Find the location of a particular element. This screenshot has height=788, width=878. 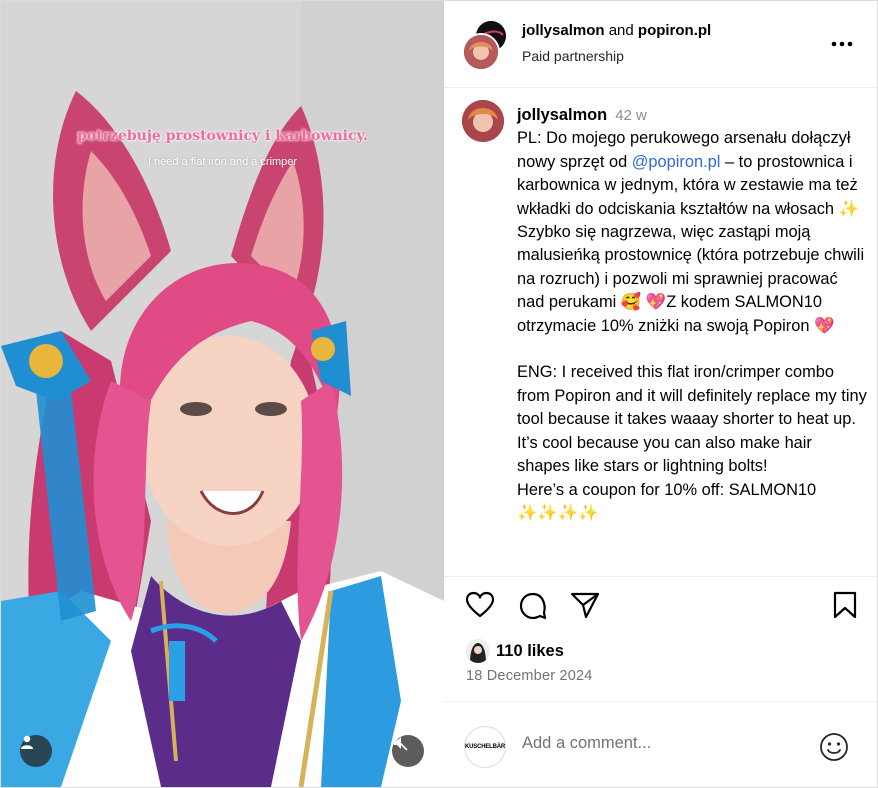

video-caption-polish: potrzebuję prostownicy i karbownicy. is located at coordinates (222, 136).